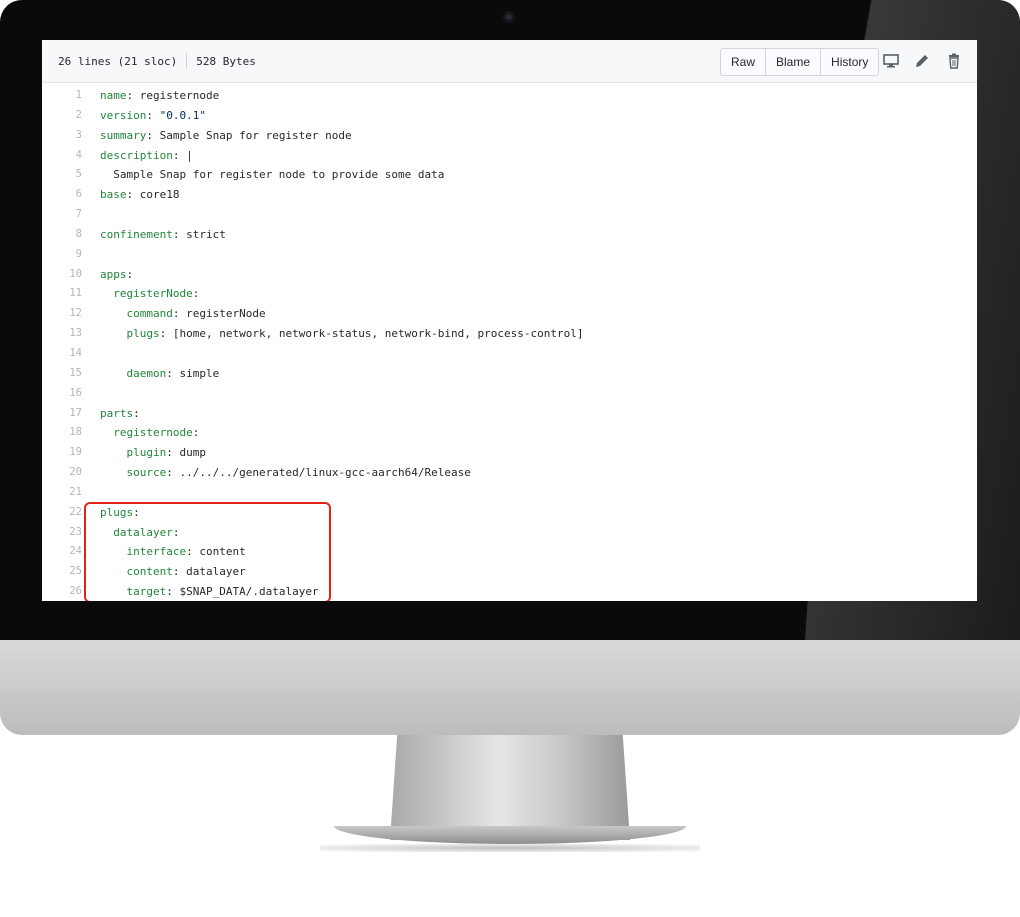  What do you see at coordinates (252, 135) in the screenshot?
I see `yaml-value: Sample Snap for register node` at bounding box center [252, 135].